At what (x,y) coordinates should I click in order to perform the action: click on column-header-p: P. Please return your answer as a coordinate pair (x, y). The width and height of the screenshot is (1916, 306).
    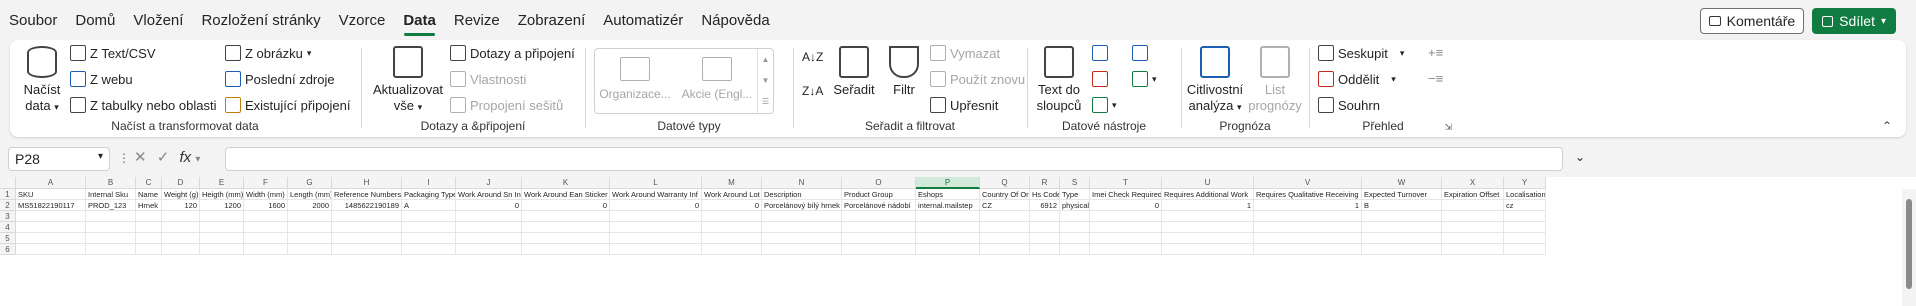
    Looking at the image, I should click on (948, 183).